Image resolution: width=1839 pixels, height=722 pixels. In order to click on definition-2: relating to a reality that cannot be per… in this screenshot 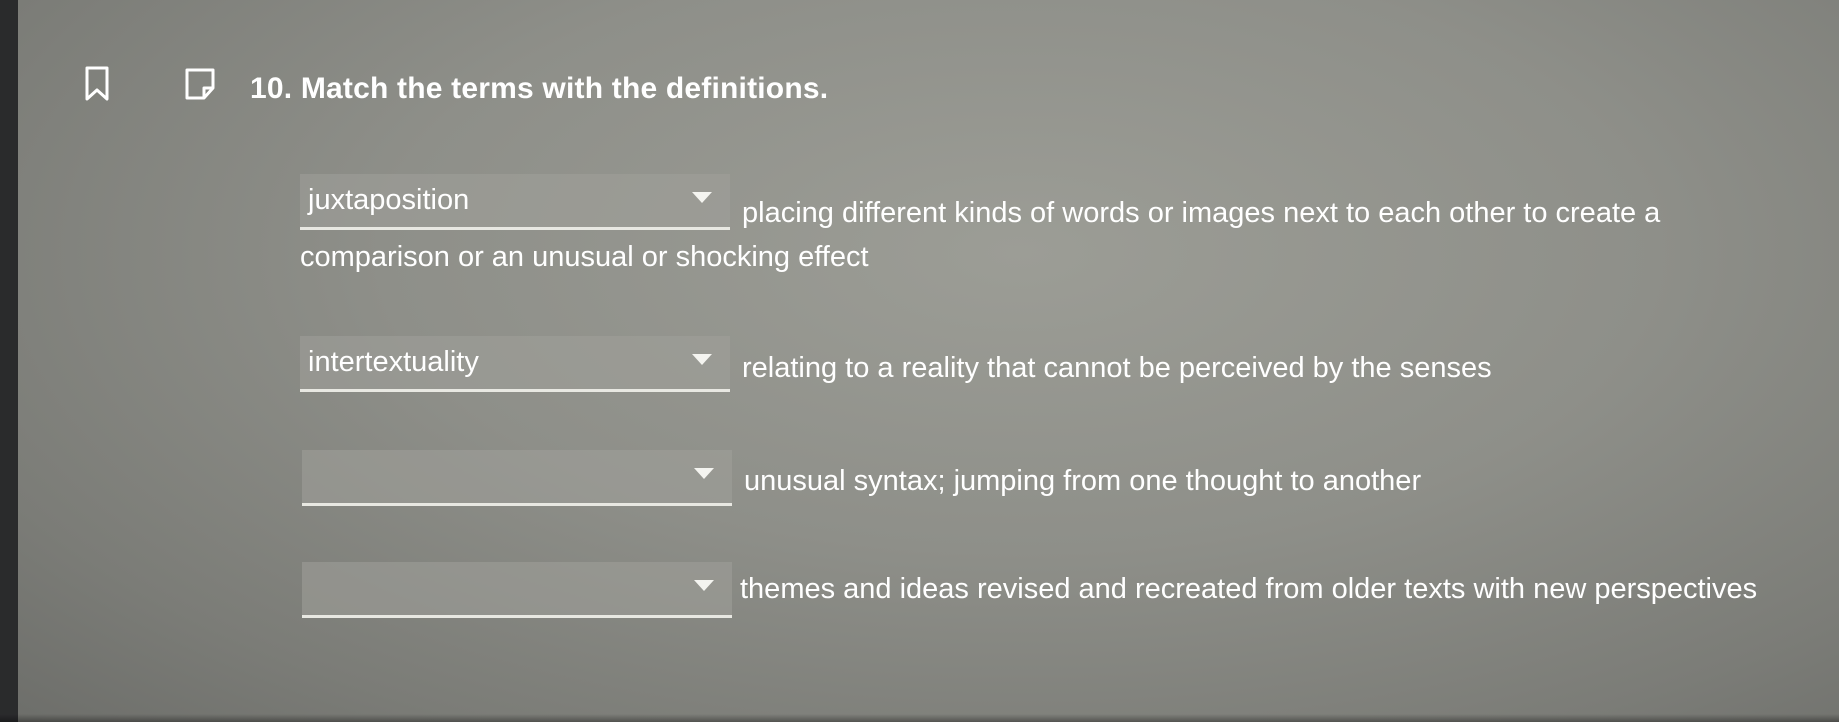, I will do `click(1117, 368)`.